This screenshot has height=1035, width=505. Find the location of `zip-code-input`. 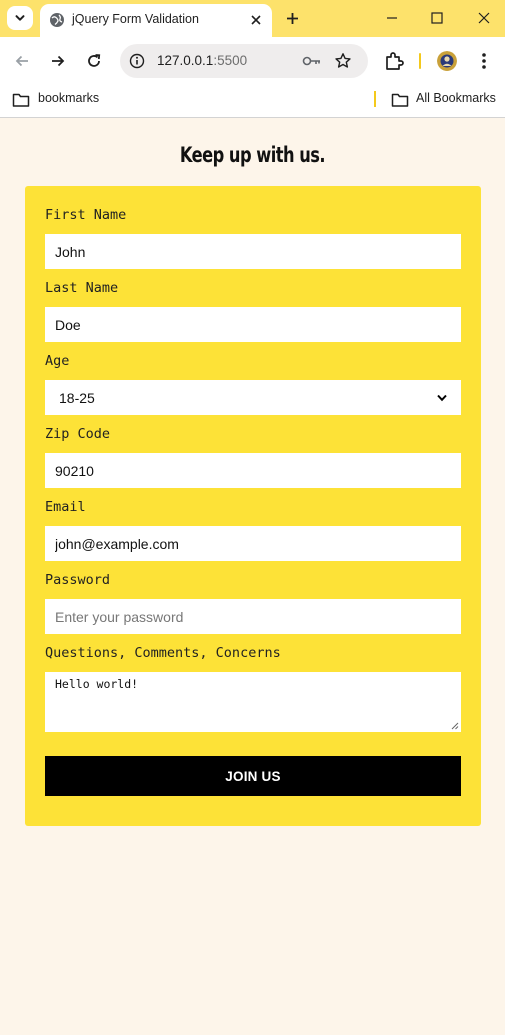

zip-code-input is located at coordinates (253, 470).